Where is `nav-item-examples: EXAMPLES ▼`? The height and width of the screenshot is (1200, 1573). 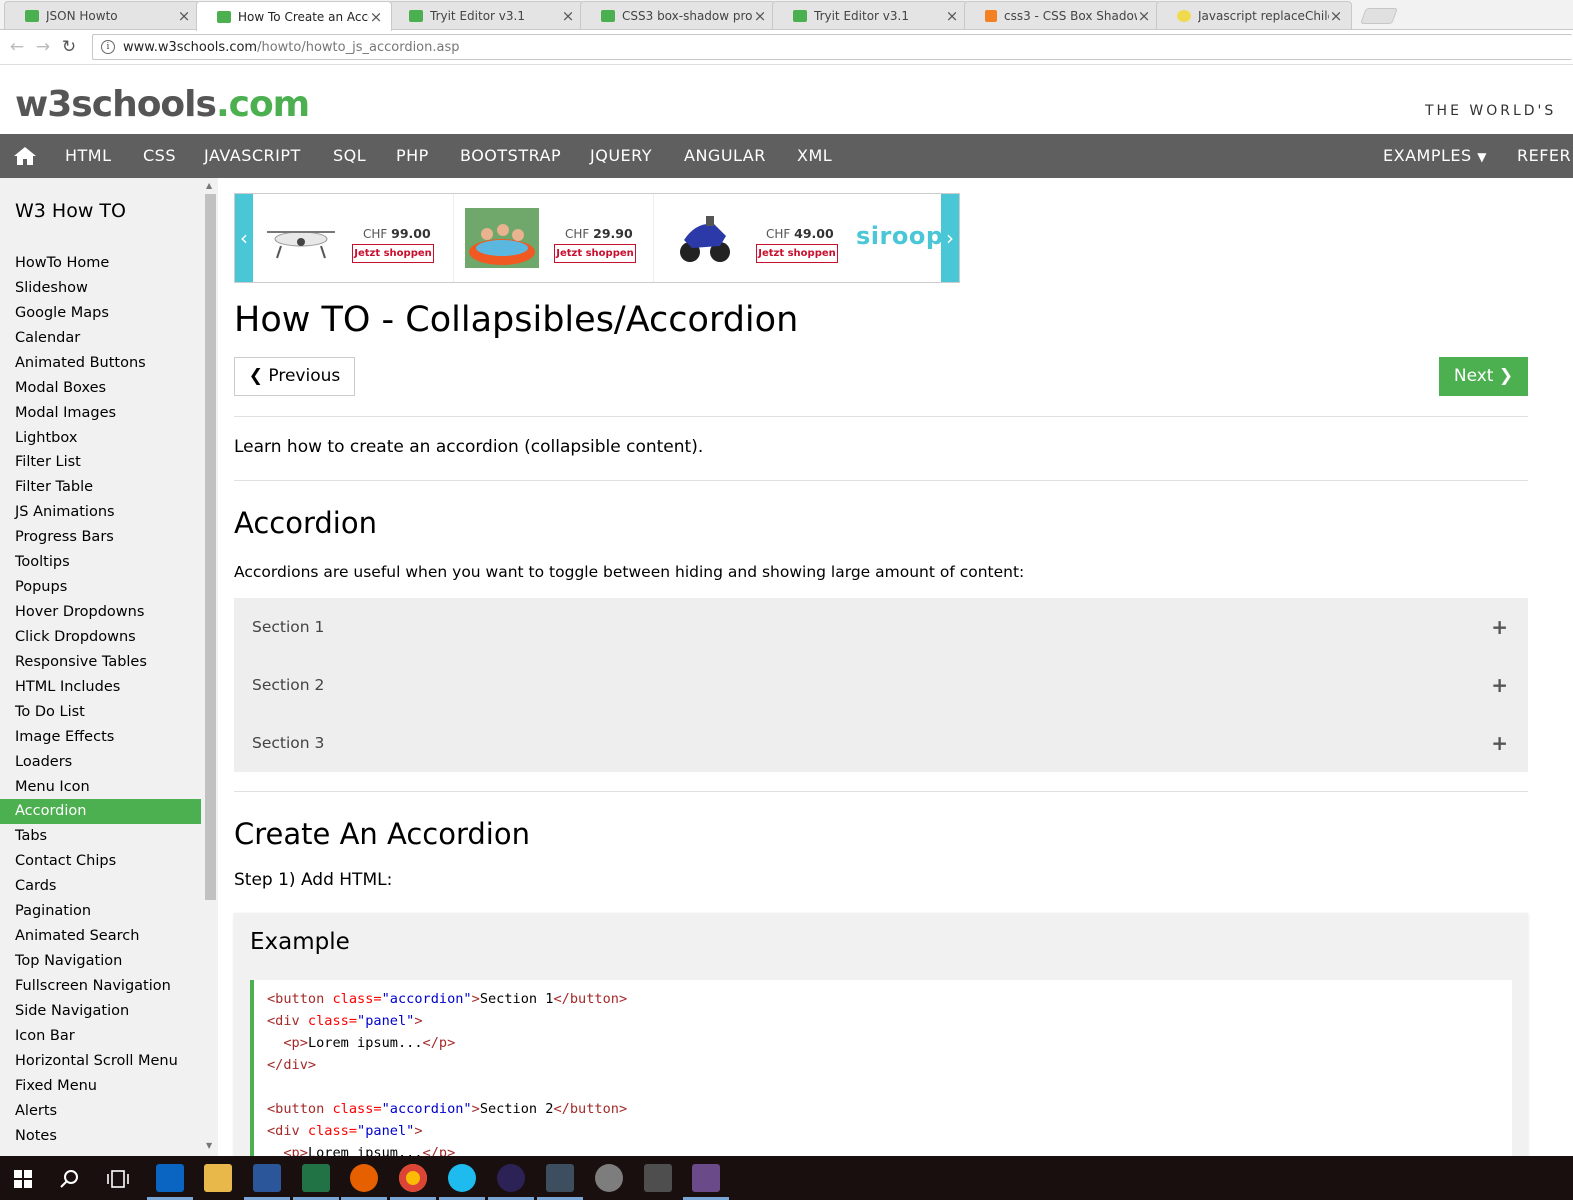 nav-item-examples: EXAMPLES ▼ is located at coordinates (1435, 156).